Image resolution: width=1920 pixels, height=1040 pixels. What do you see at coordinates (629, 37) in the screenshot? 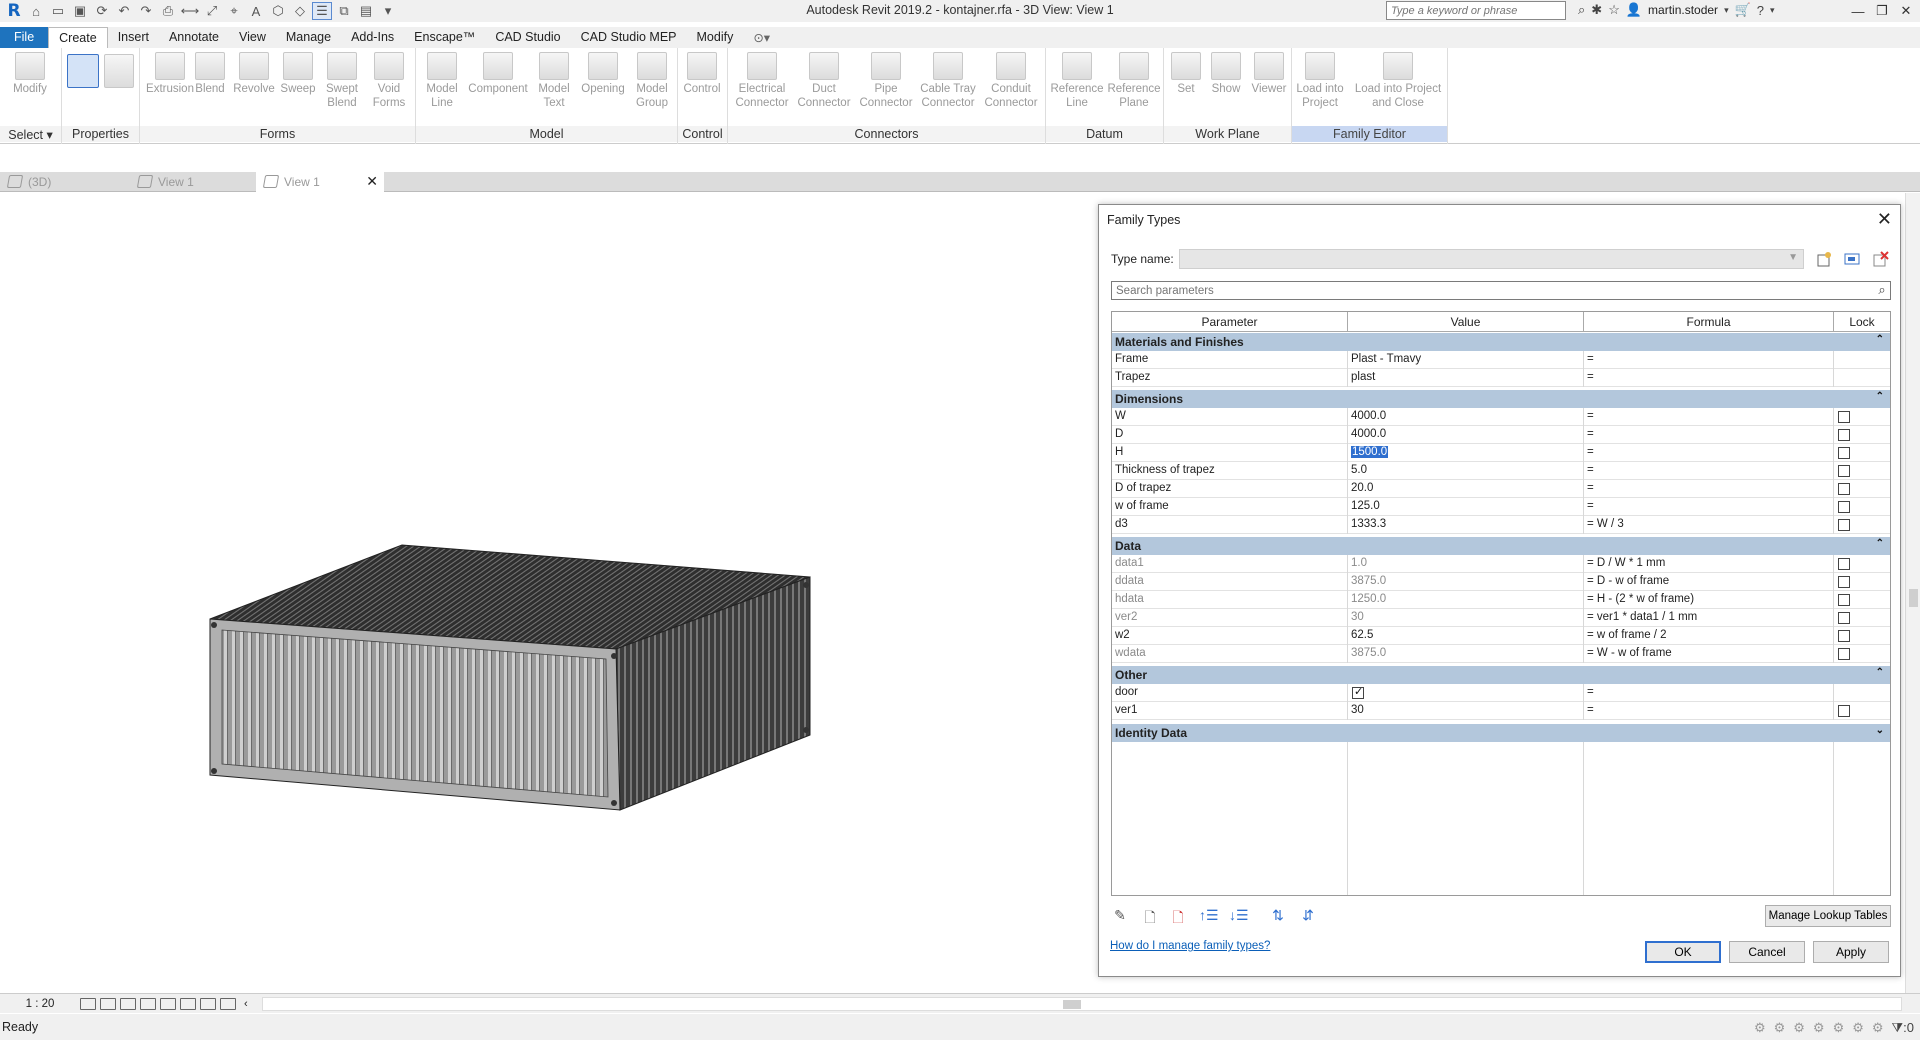
I see `tab-cad-studio-mep: CAD Studio MEP` at bounding box center [629, 37].